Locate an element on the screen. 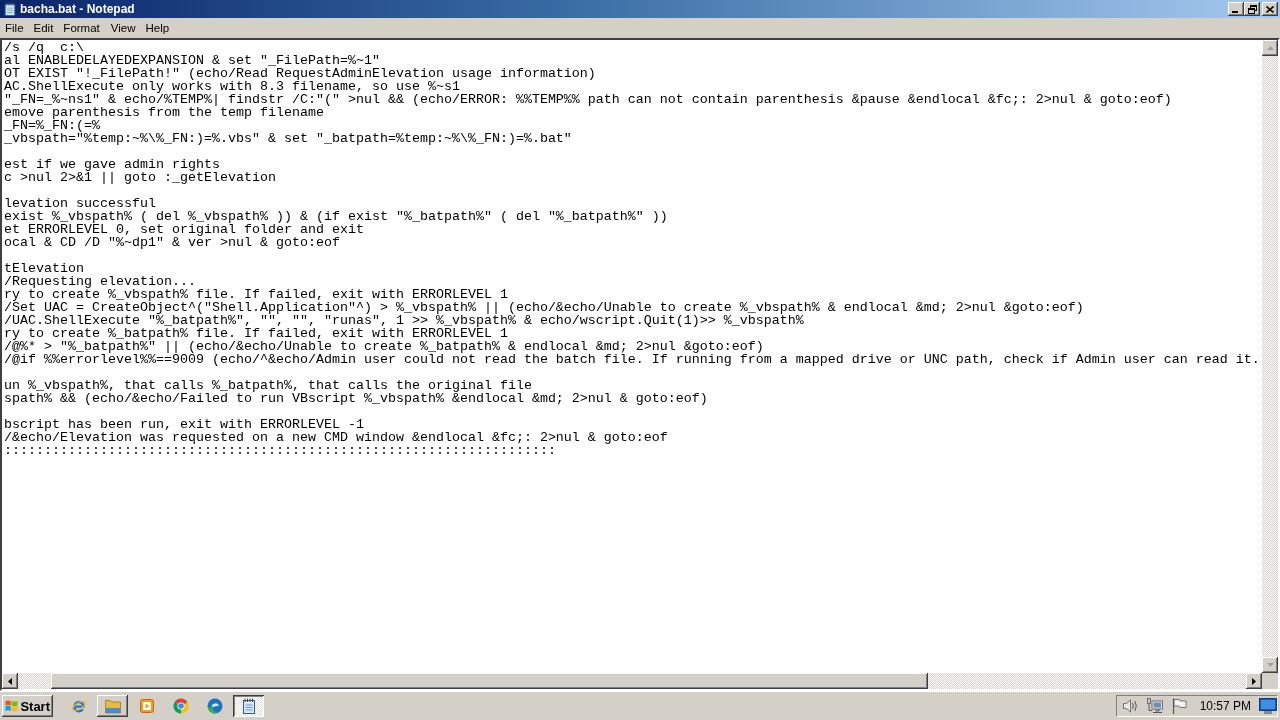  text-line: /&echo/Elevation was requested on a new CMD window &endlocal &fc;: 2>nul & goto:eof is located at coordinates (336, 437).